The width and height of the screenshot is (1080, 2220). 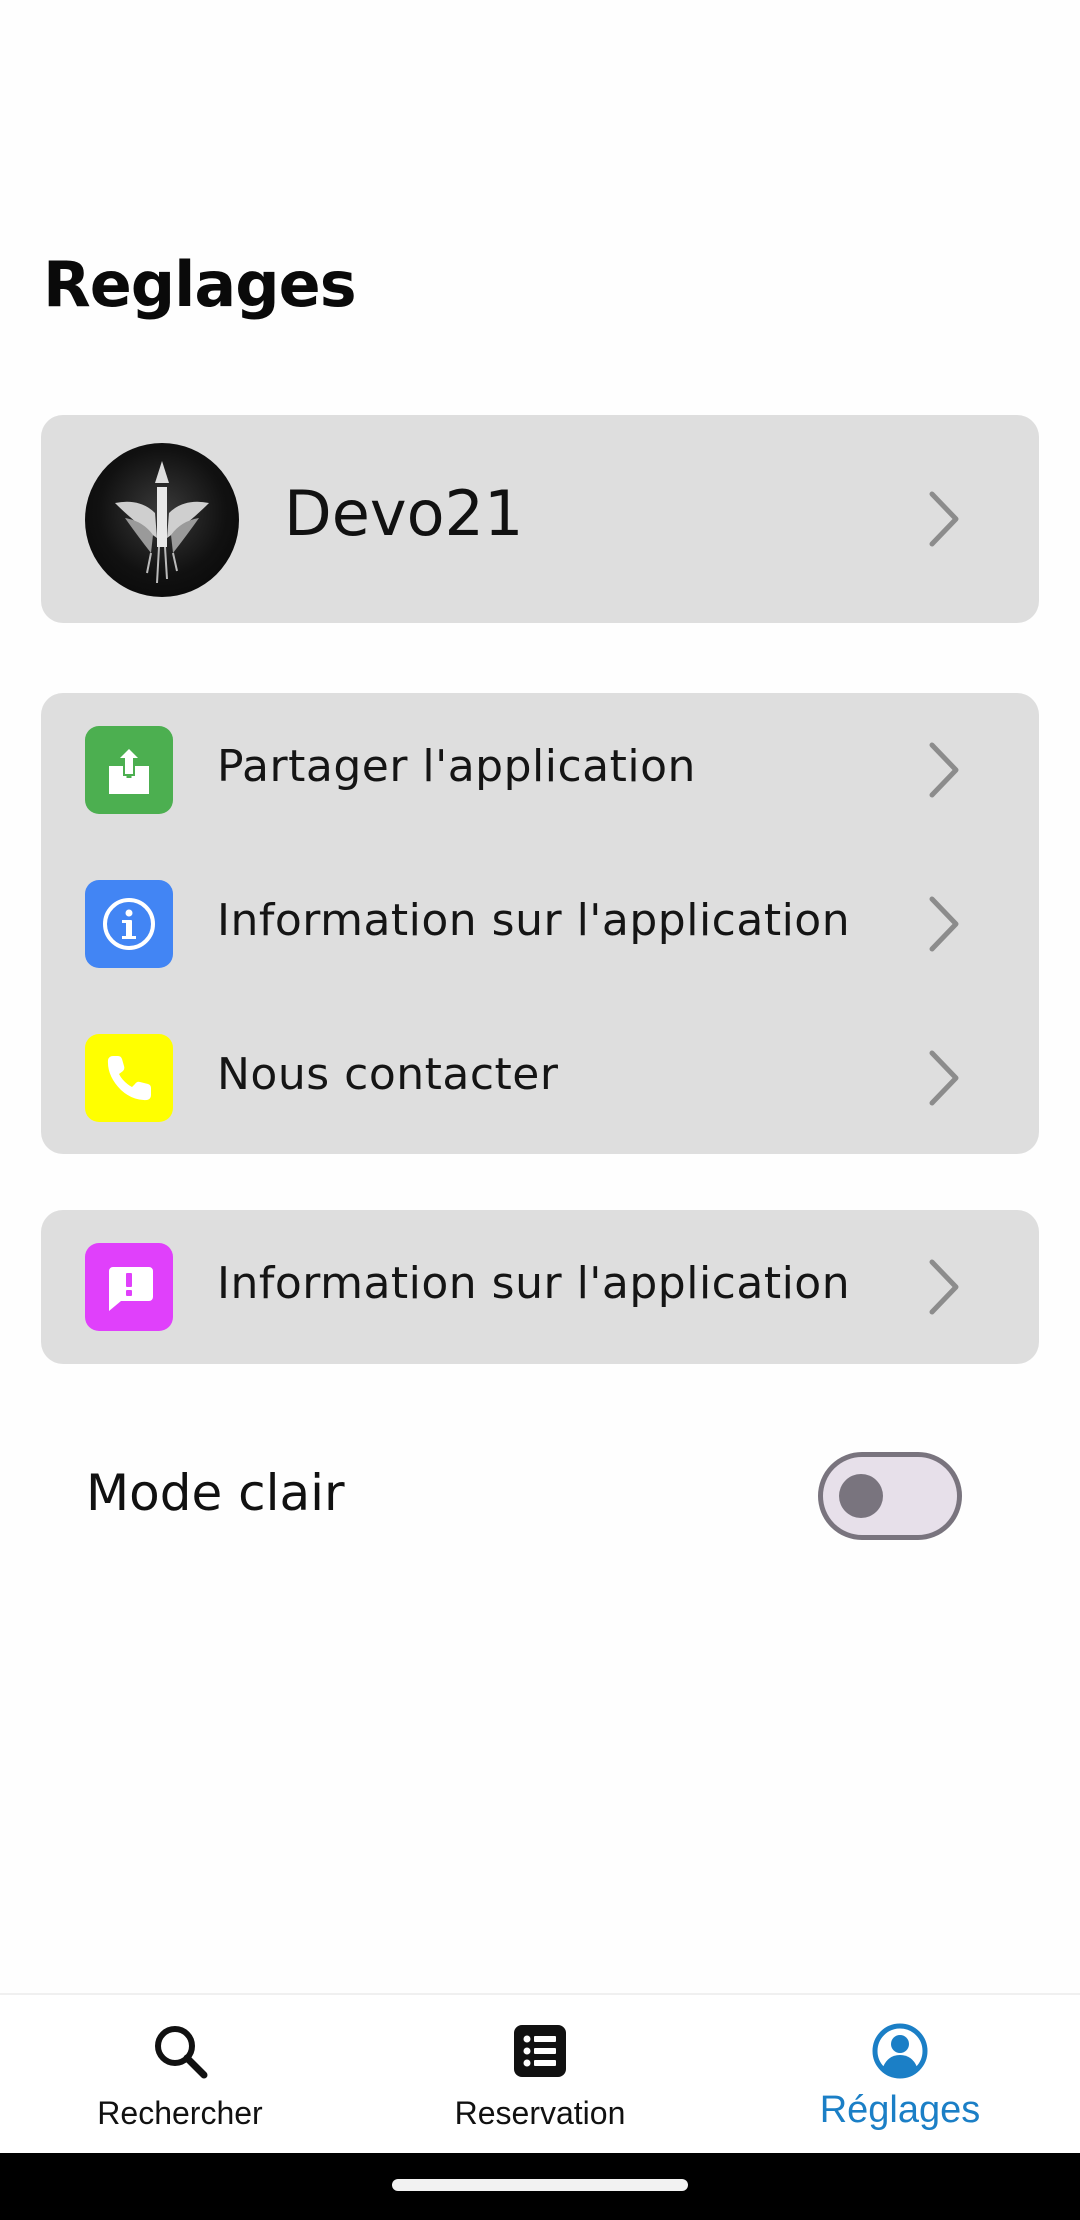 I want to click on nav-item-reglages: Réglages, so click(x=900, y=2075).